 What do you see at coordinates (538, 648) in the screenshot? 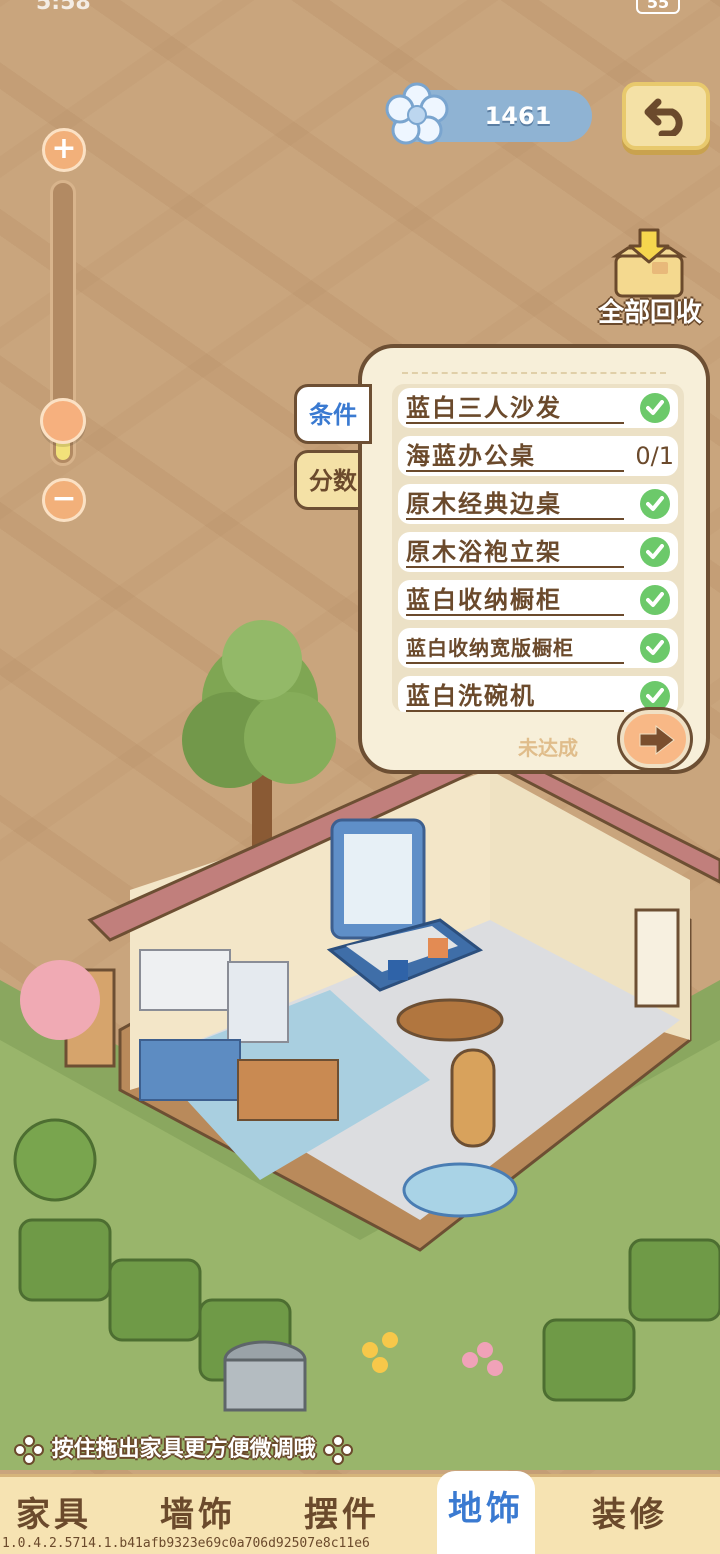
I see `condition-row: 蓝白收纳宽版橱柜` at bounding box center [538, 648].